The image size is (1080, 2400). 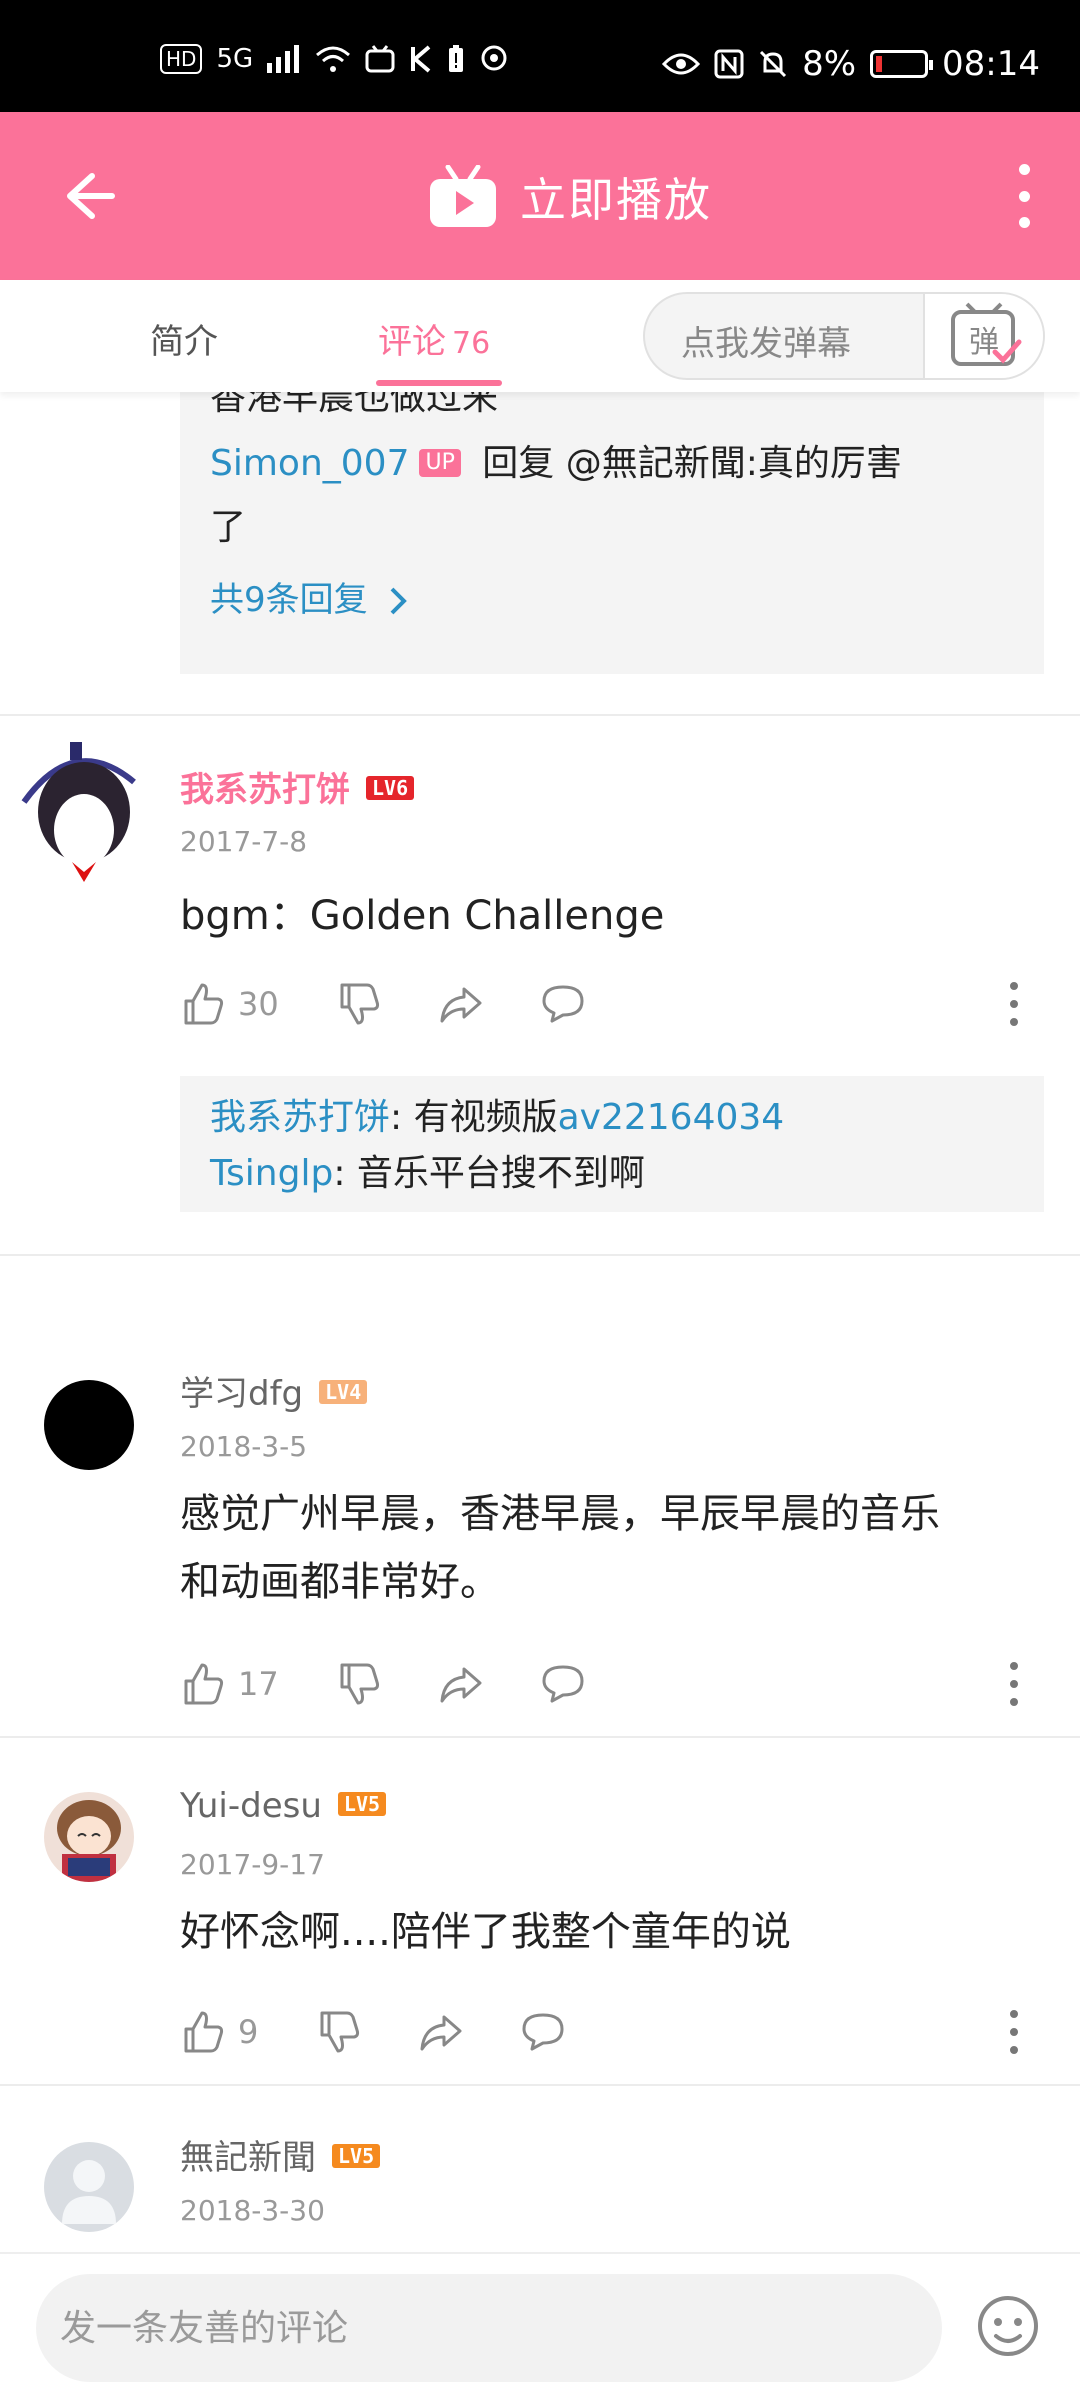 I want to click on reply-text-partial: 香港早晨也做过来, so click(x=354, y=405).